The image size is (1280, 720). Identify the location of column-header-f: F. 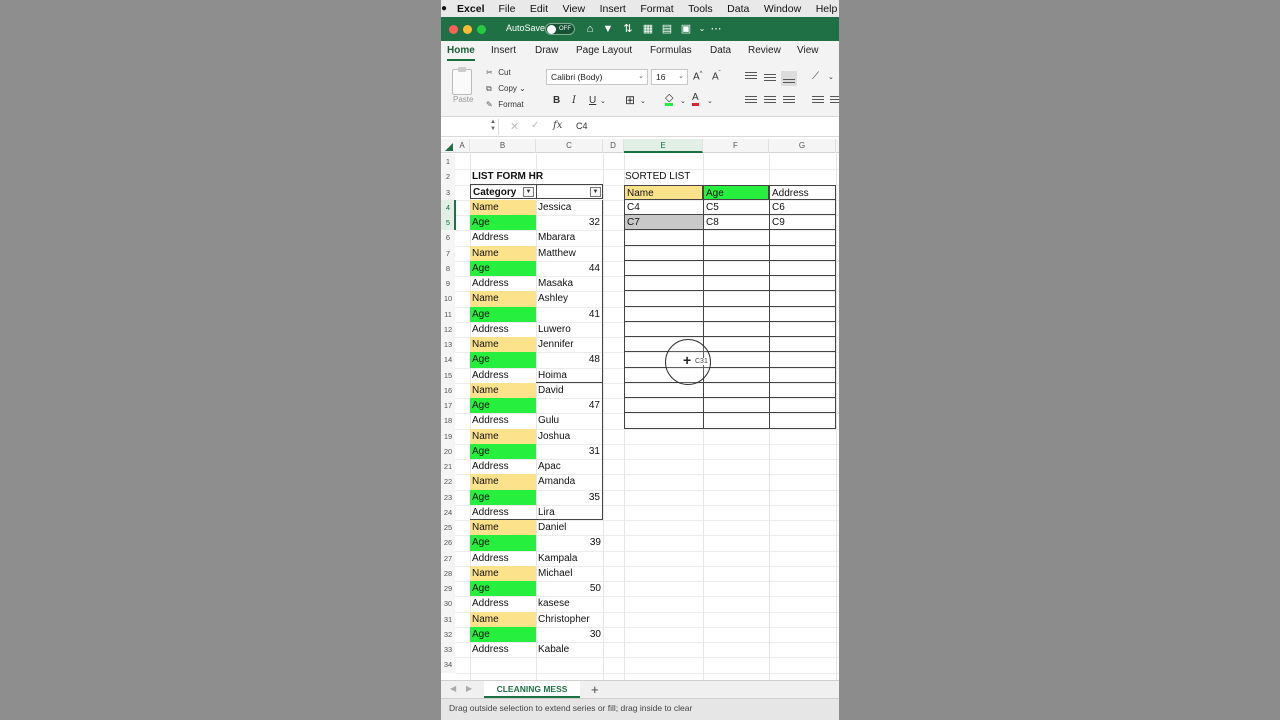
(736, 146).